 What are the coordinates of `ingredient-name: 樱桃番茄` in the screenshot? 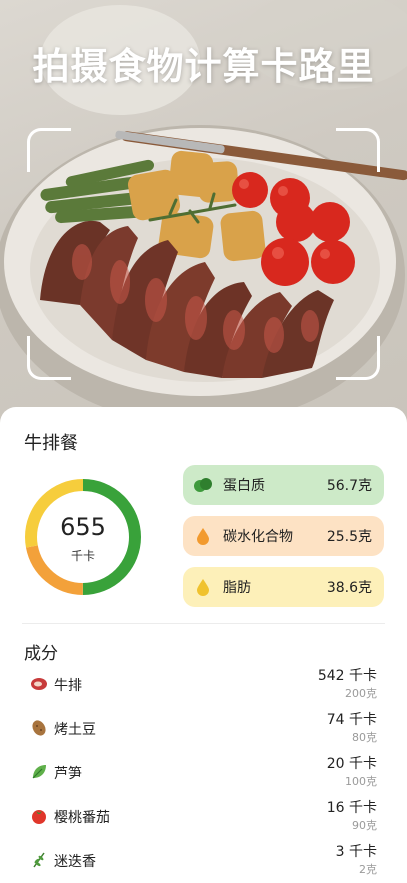 It's located at (82, 818).